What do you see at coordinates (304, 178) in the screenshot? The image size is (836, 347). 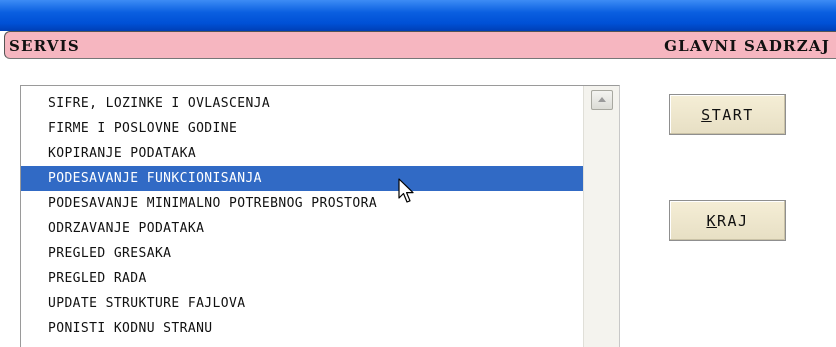 I see `list-item-selected: PODESAVANJE FUNKCIONISANJA` at bounding box center [304, 178].